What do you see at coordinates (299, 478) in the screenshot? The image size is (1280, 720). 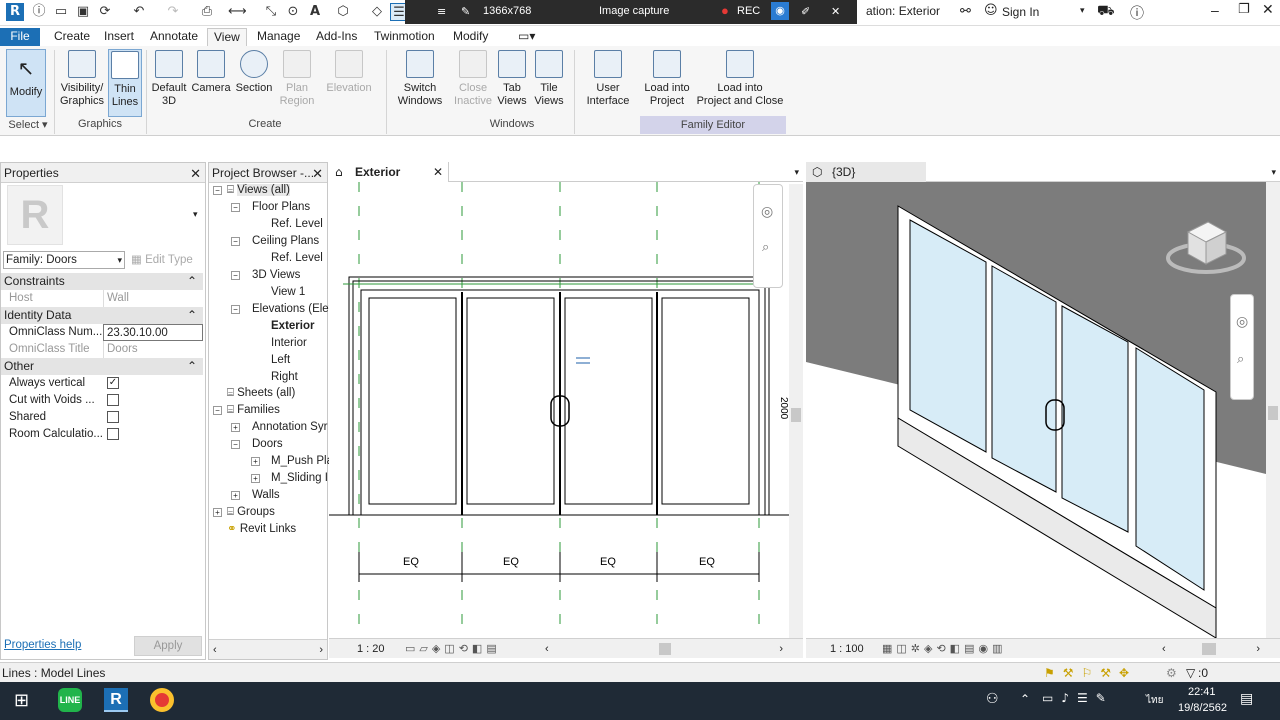 I see `tree-m-sliding: M_Sliding I` at bounding box center [299, 478].